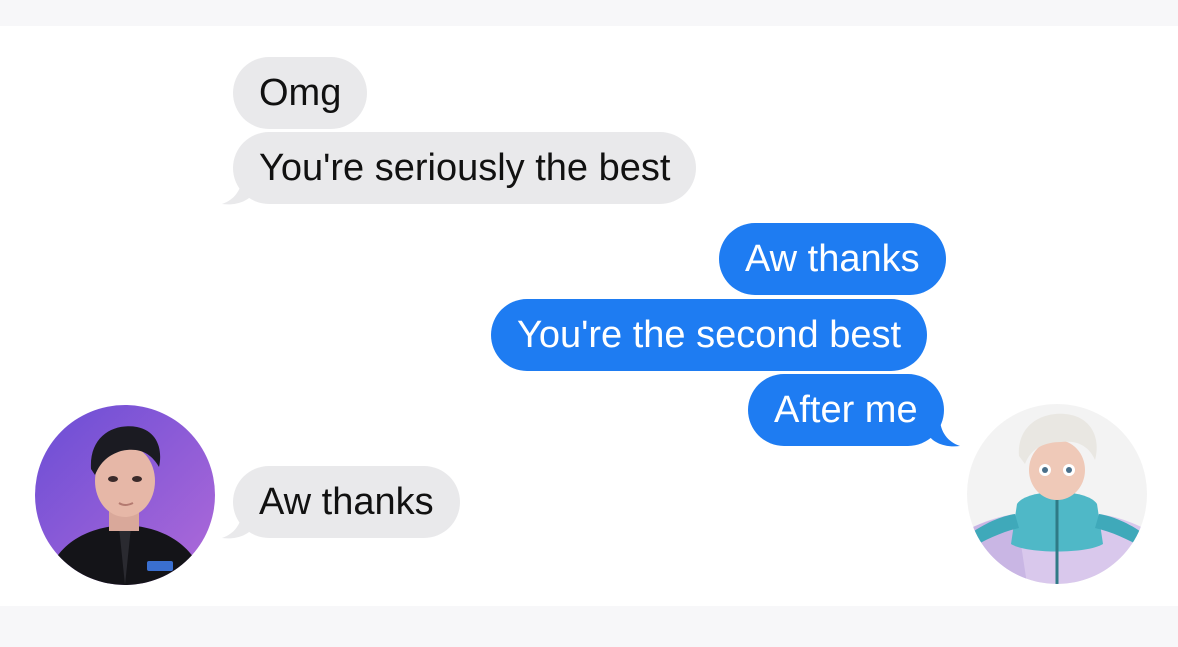 This screenshot has width=1178, height=647. I want to click on incoming-message-bubble: Omg, so click(300, 93).